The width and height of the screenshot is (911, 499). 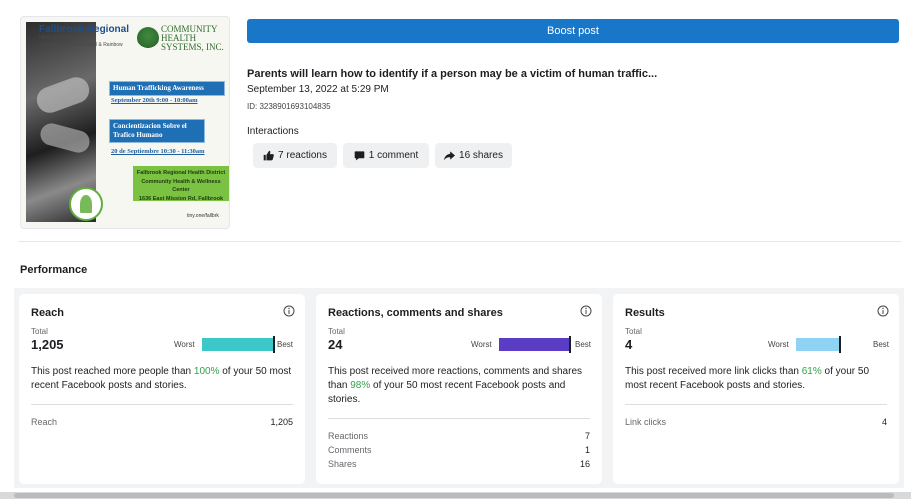 I want to click on total-value: 24, so click(x=335, y=344).